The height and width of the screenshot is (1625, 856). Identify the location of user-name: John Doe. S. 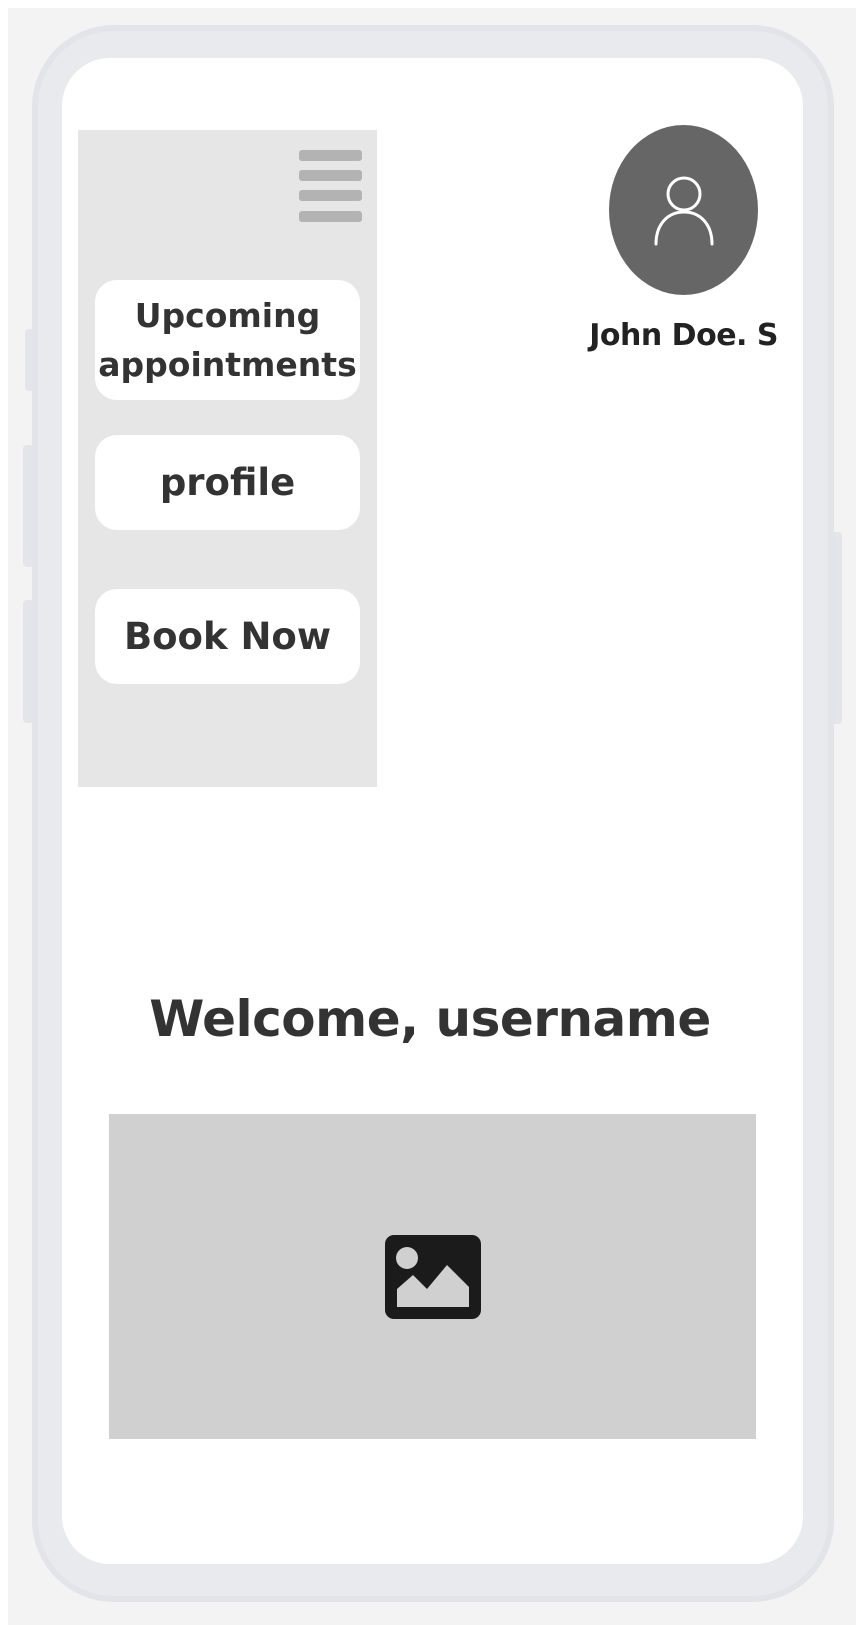
(683, 335).